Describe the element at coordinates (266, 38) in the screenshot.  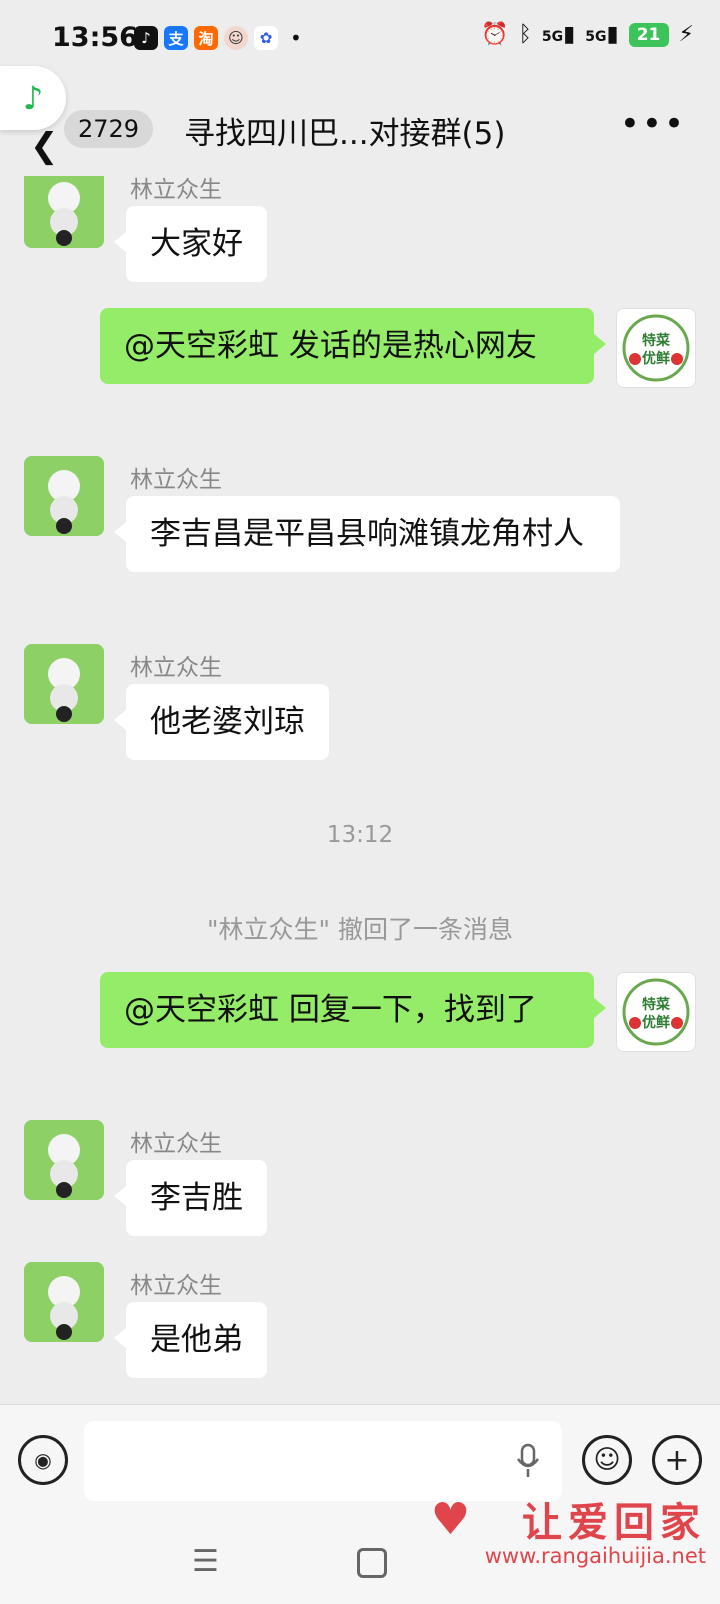
I see `baidu-icon: ✿` at that location.